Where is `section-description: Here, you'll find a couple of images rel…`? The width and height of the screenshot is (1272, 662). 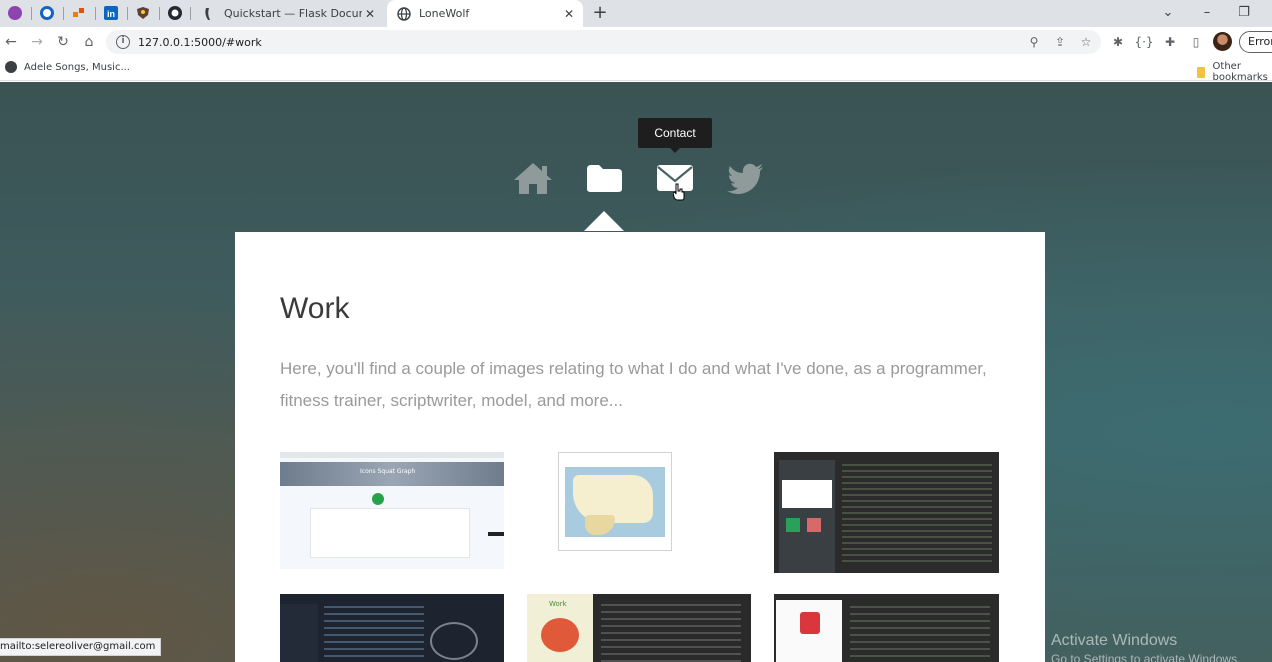 section-description: Here, you'll find a couple of images rel… is located at coordinates (633, 384).